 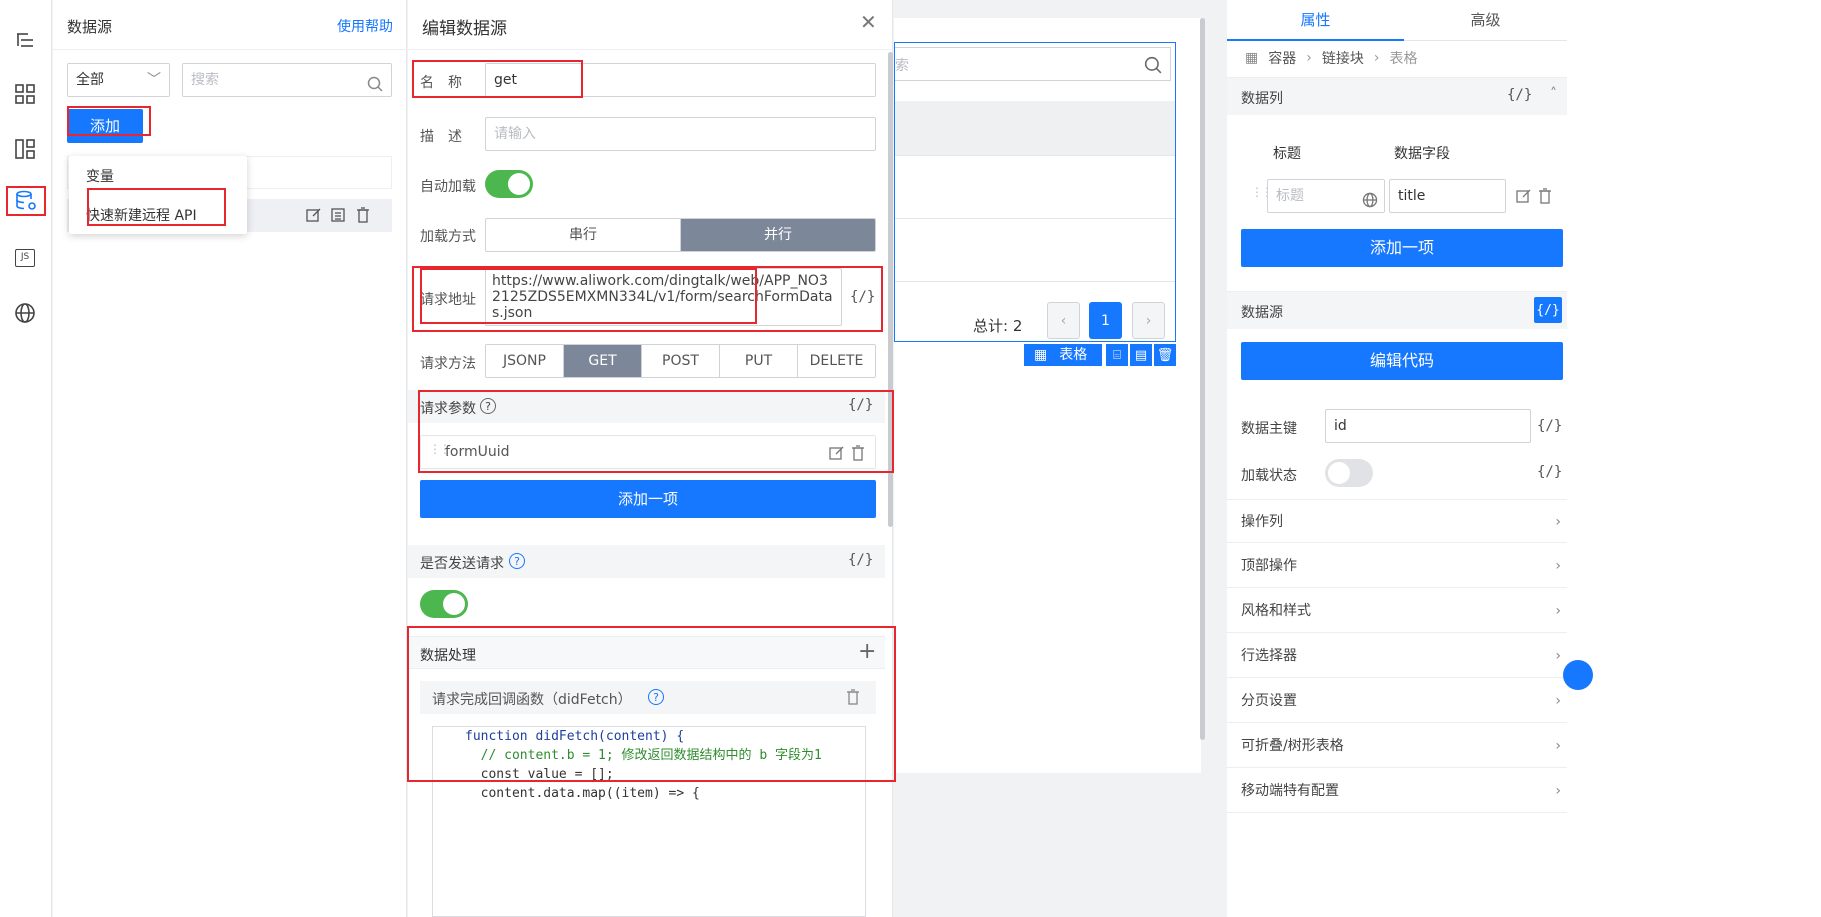 What do you see at coordinates (1276, 611) in the screenshot?
I see `section-label: 风格和样式` at bounding box center [1276, 611].